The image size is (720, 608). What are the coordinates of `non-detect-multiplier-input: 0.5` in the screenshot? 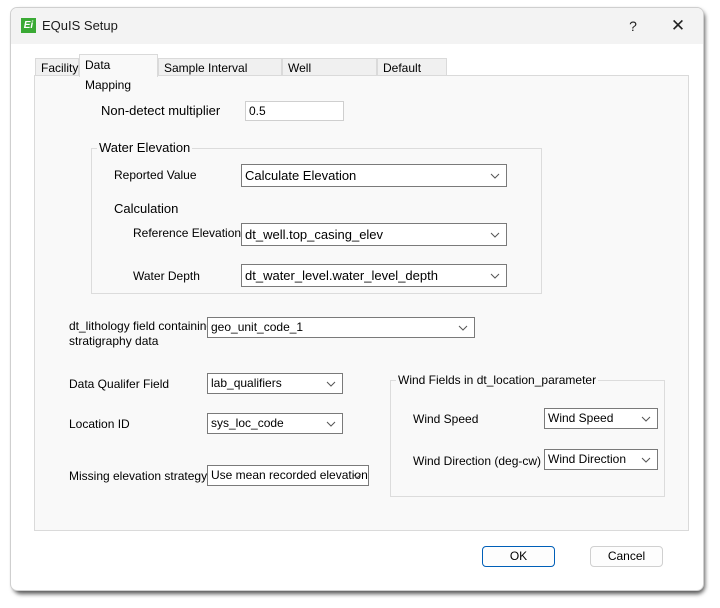 It's located at (294, 111).